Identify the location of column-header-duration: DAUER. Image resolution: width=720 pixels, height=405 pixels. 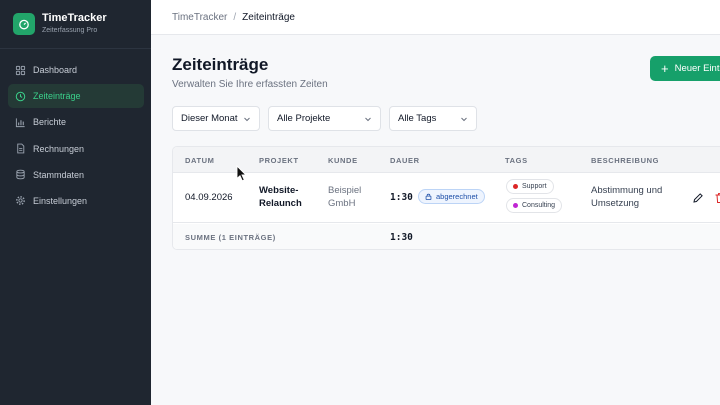
(405, 160).